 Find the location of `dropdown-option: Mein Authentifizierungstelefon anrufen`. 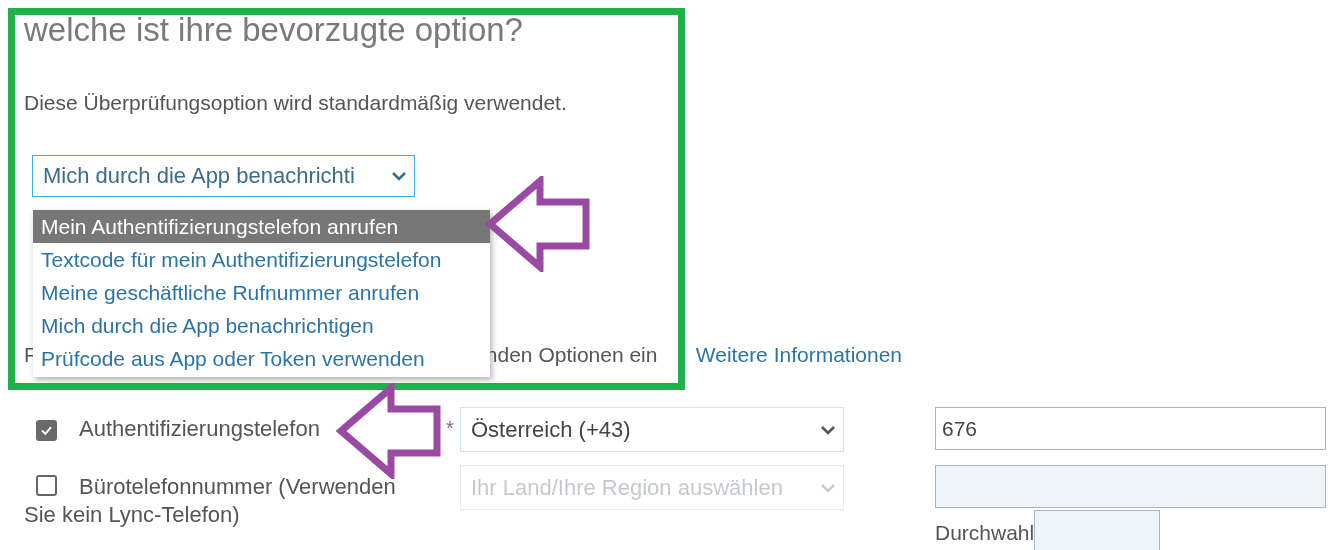

dropdown-option: Mein Authentifizierungstelefon anrufen is located at coordinates (261, 226).